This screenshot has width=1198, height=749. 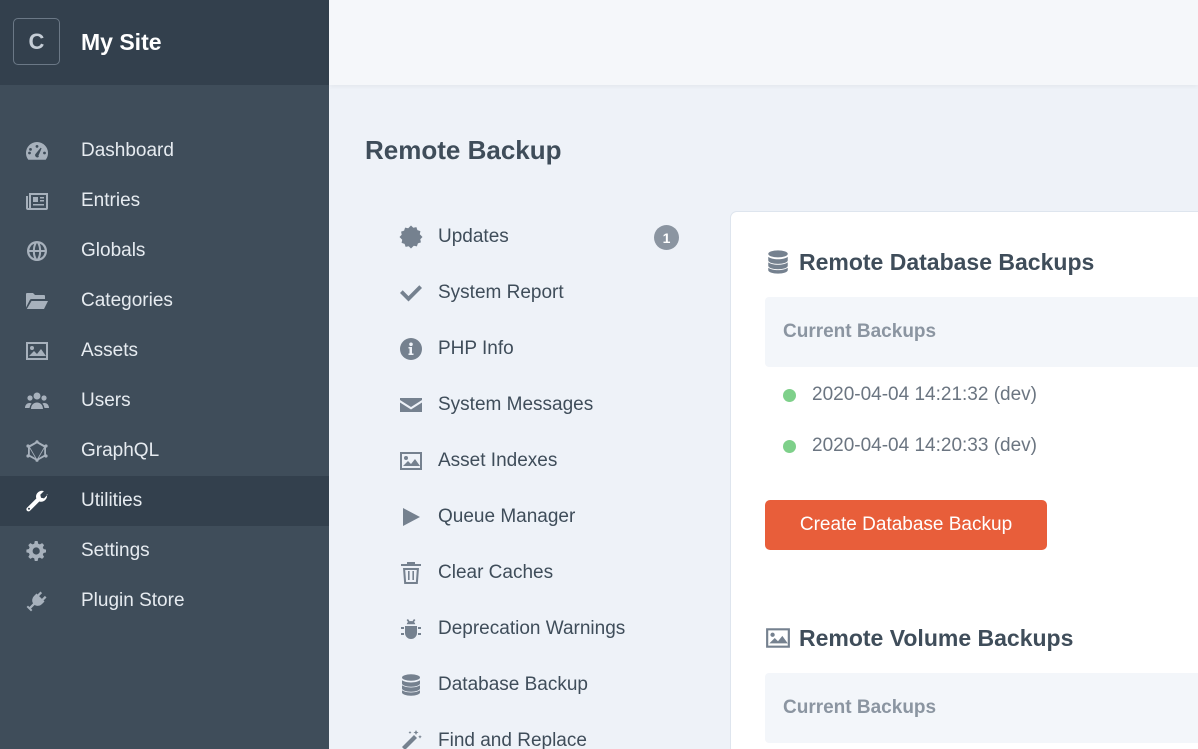 What do you see at coordinates (37, 451) in the screenshot?
I see `graphql-icon` at bounding box center [37, 451].